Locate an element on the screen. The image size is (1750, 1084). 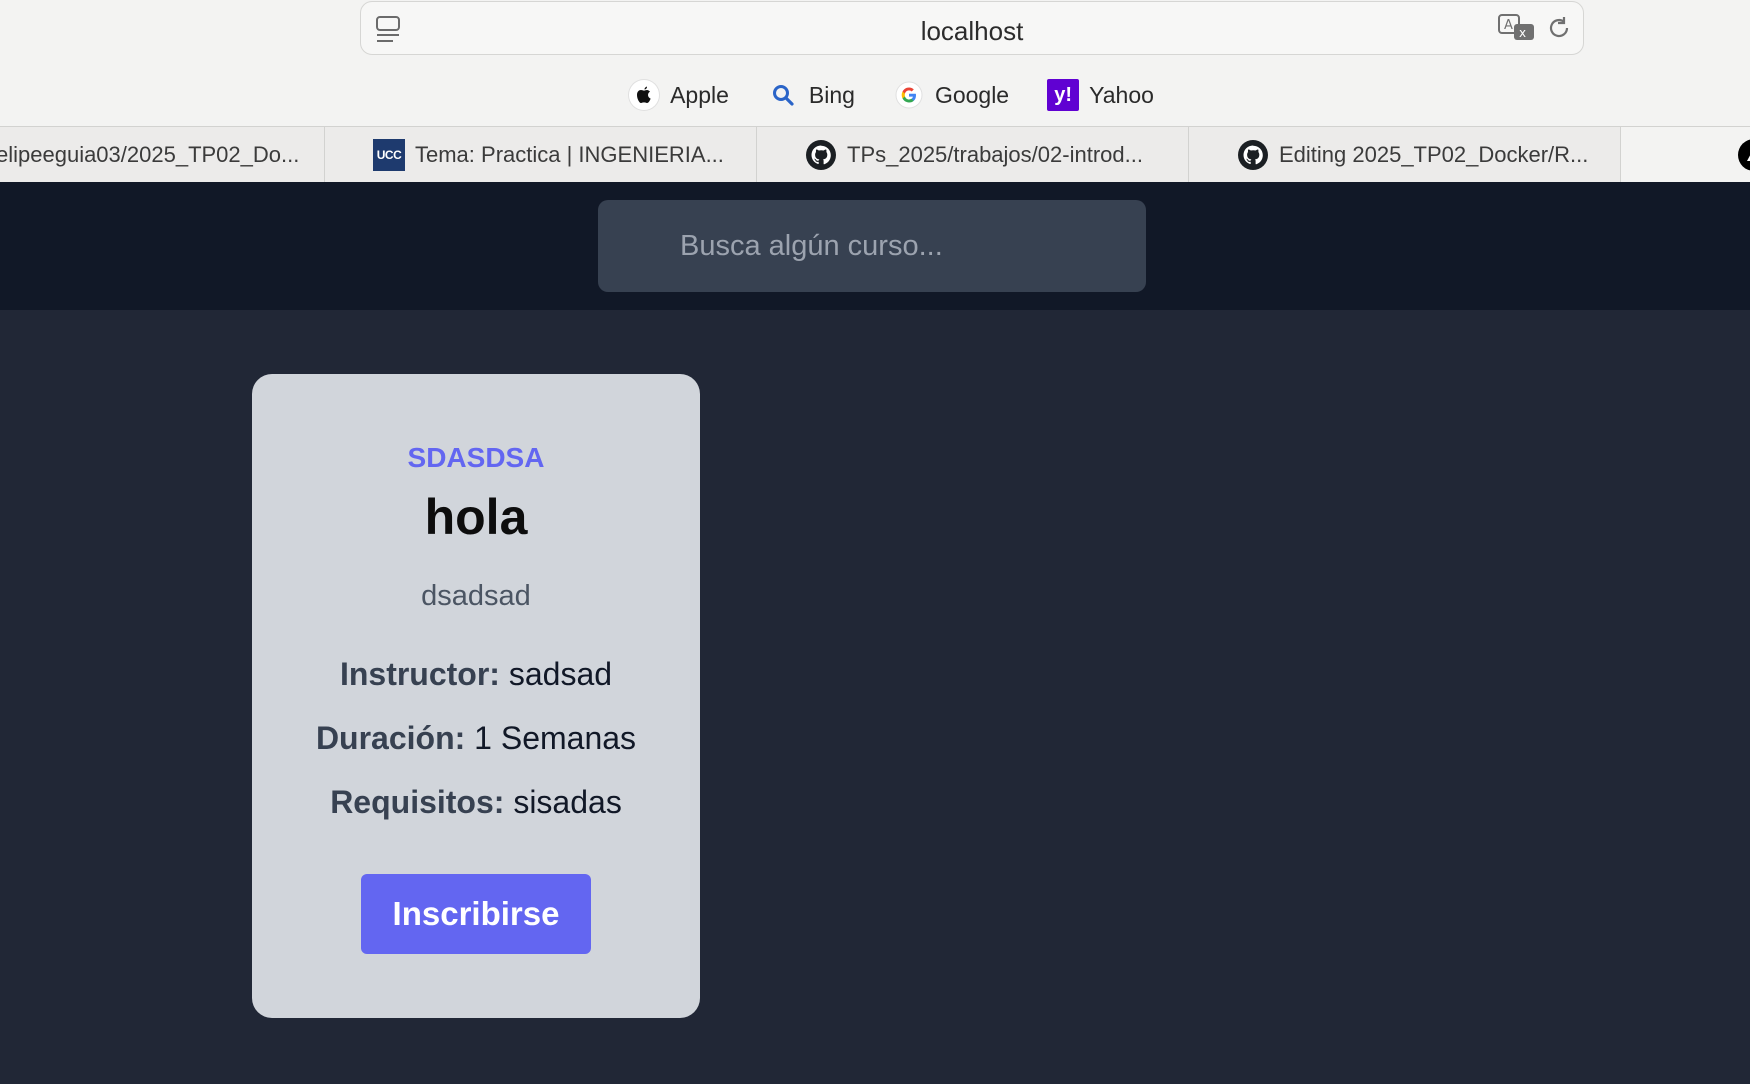
search-icon is located at coordinates (783, 95).